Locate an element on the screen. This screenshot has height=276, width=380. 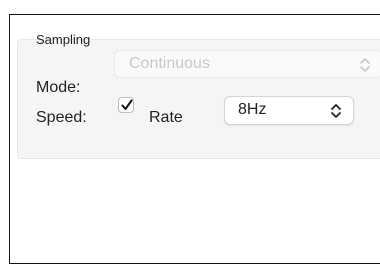
checkmark-icon is located at coordinates (127, 104).